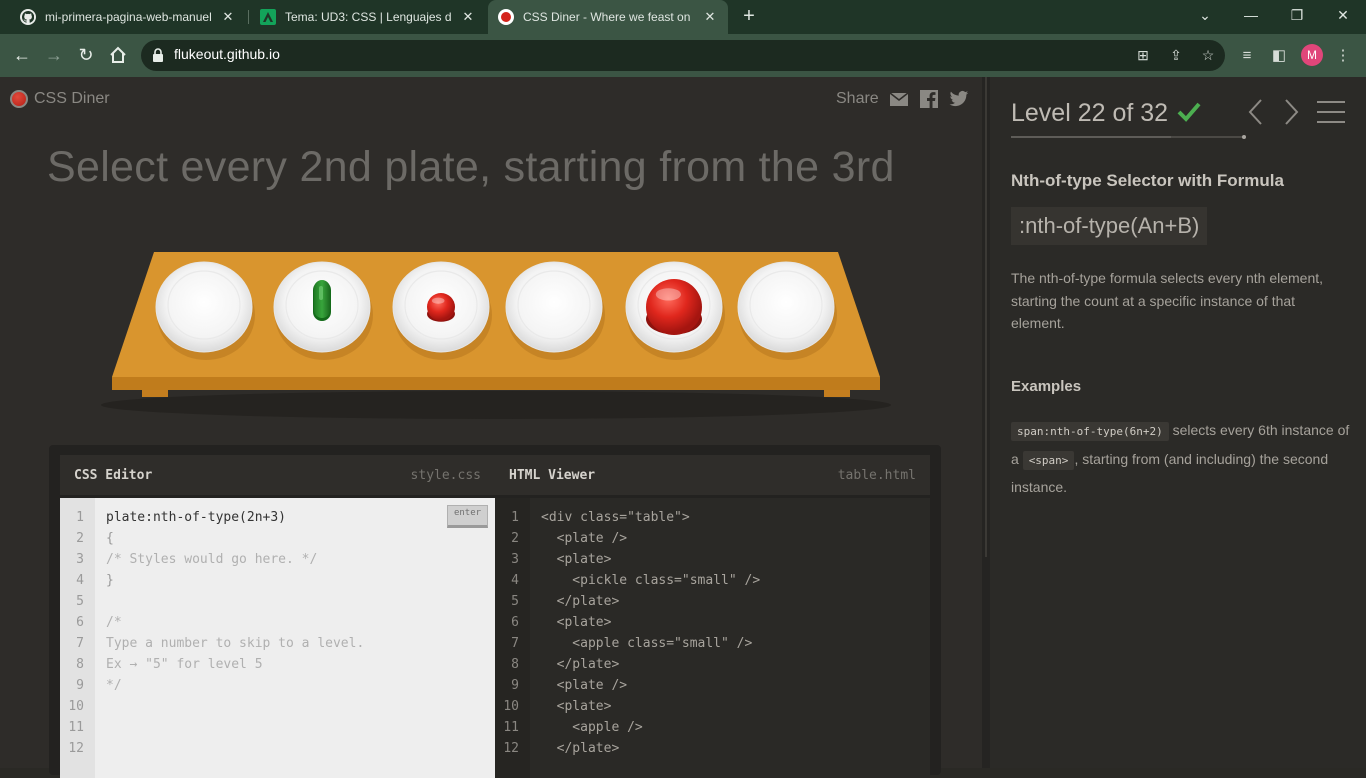 Image resolution: width=1366 pixels, height=778 pixels. Describe the element at coordinates (1090, 113) in the screenshot. I see `level-indicator: Level 22 of 32` at that location.